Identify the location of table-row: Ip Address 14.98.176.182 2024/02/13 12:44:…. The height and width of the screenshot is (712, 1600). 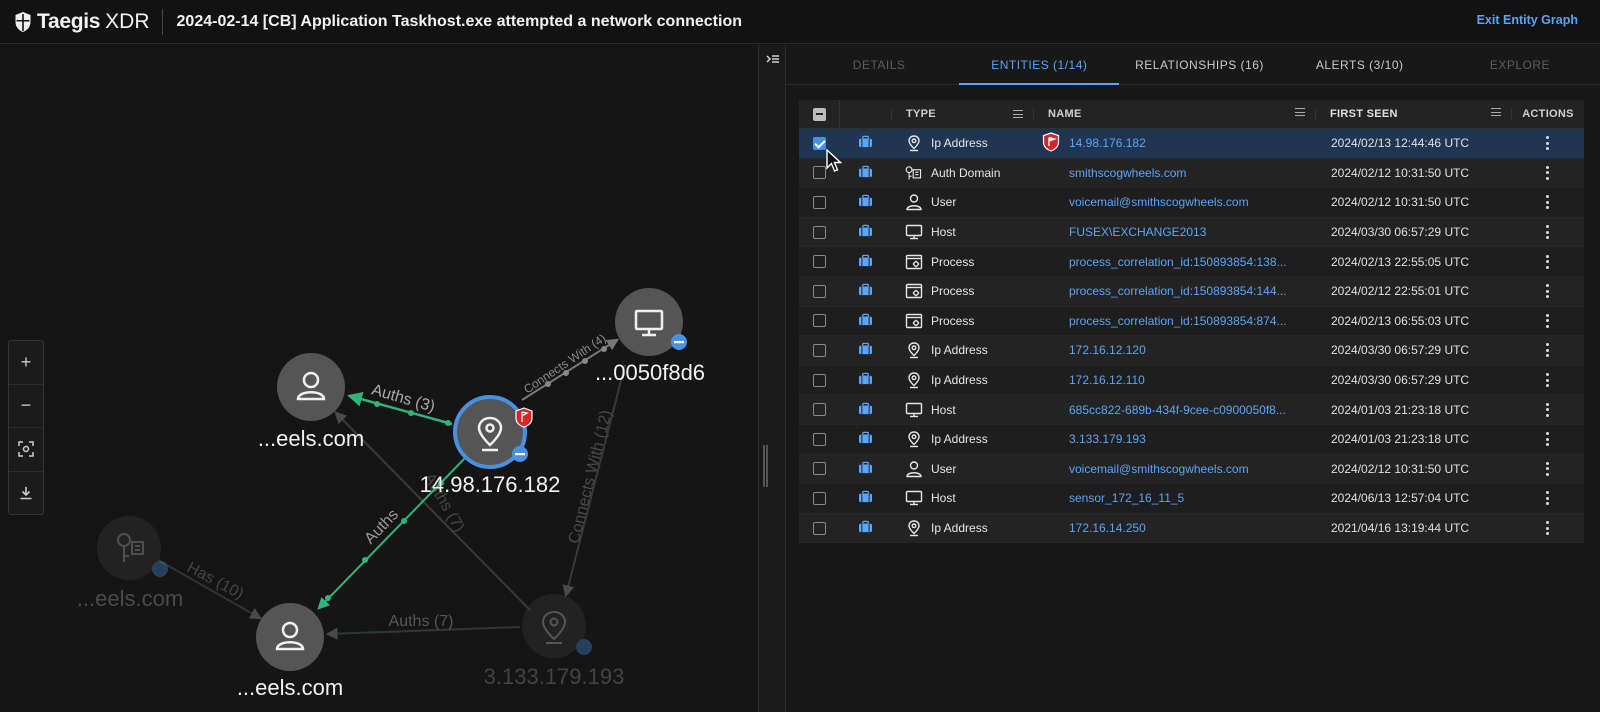
(1191, 144).